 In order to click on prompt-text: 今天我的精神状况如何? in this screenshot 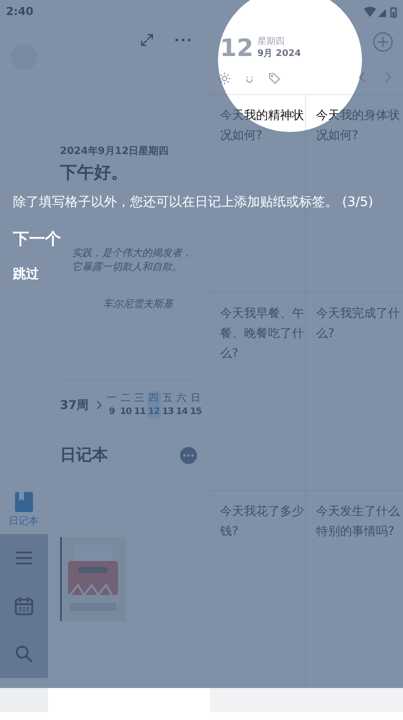, I will do `click(262, 125)`.